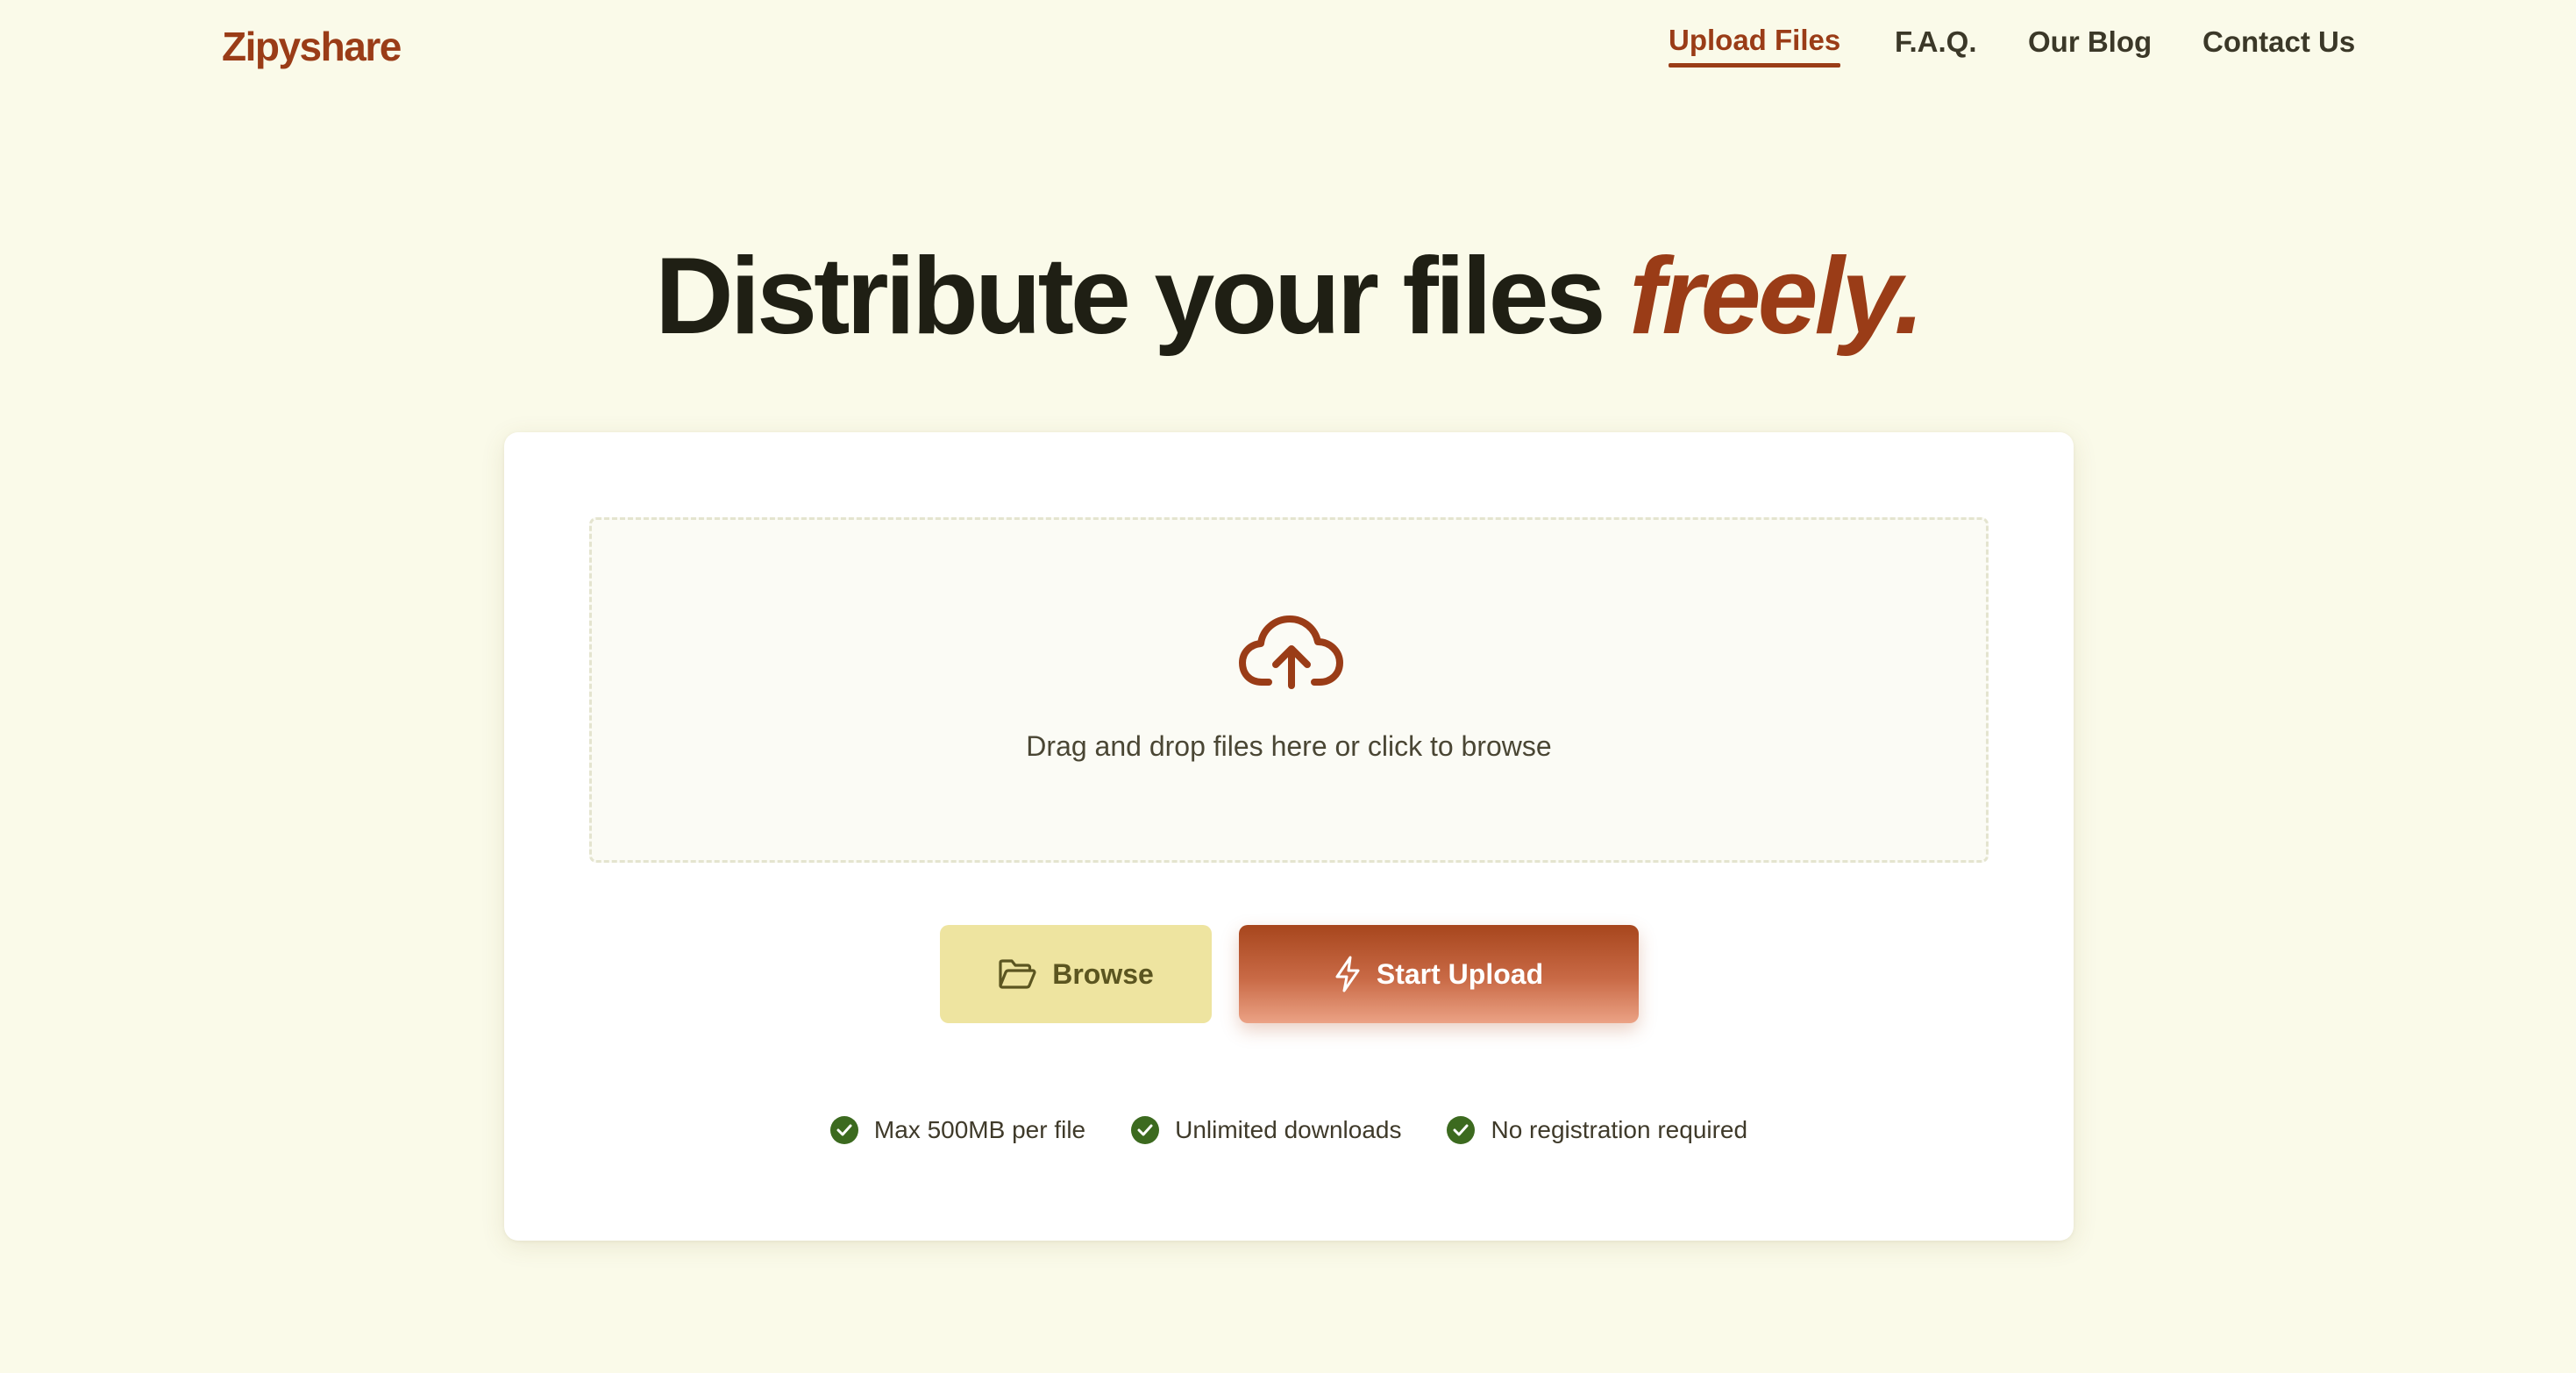 This screenshot has width=2576, height=1373. What do you see at coordinates (1936, 42) in the screenshot?
I see `nav-faq: F.A.Q.` at bounding box center [1936, 42].